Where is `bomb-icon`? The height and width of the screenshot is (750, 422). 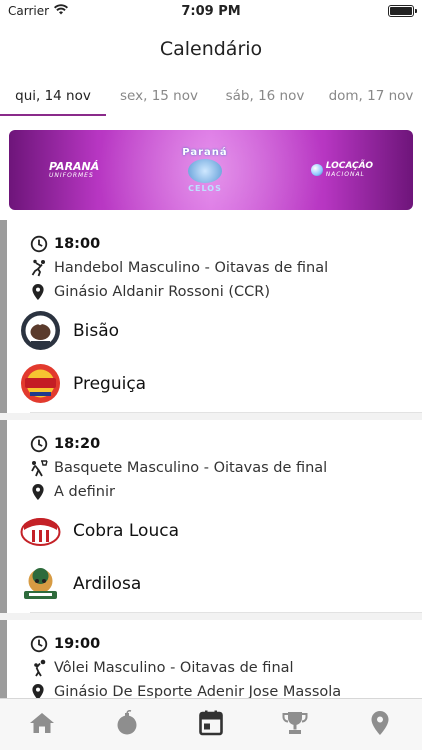
bomb-icon is located at coordinates (127, 724).